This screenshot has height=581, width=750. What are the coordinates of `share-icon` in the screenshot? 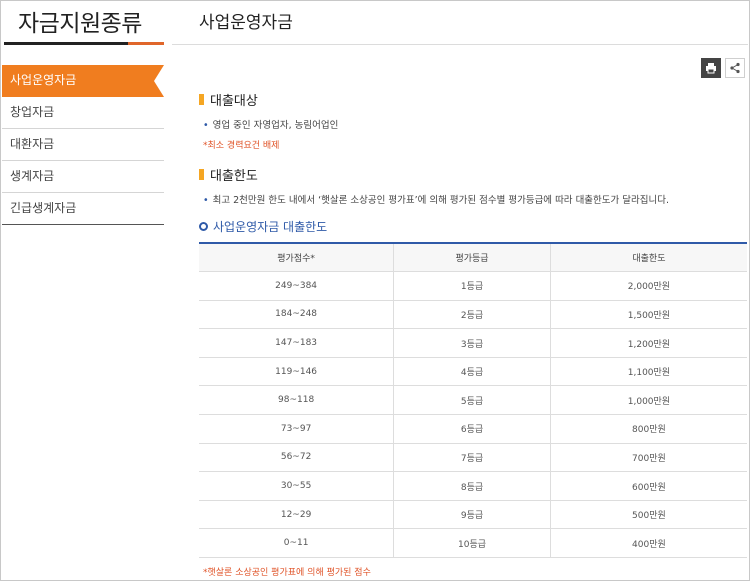 It's located at (735, 68).